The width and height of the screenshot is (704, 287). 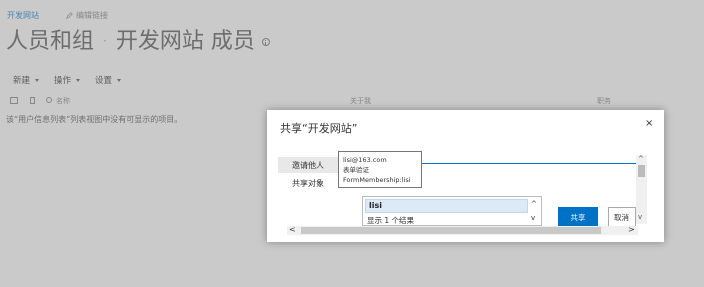 I want to click on tooltip-email: lisi@163.com, so click(x=365, y=160).